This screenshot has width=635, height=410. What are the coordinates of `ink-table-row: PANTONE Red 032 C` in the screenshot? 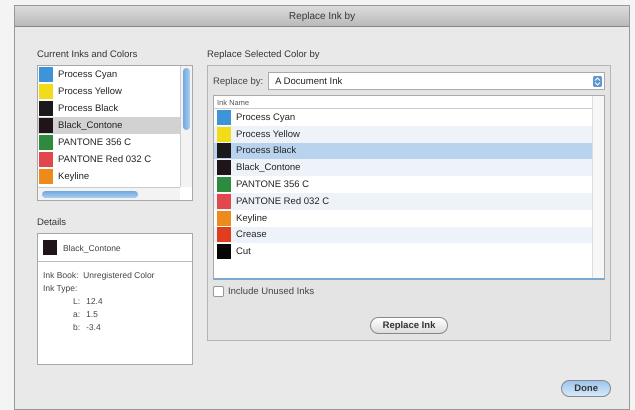 It's located at (403, 201).